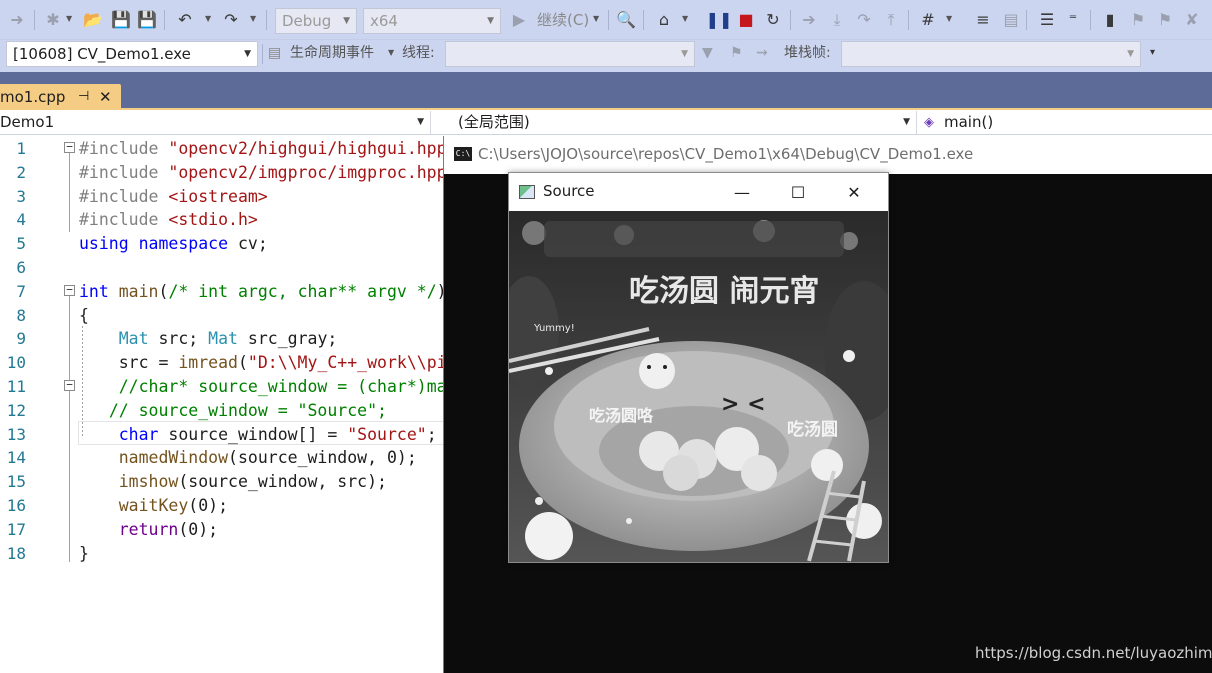 Image resolution: width=1212 pixels, height=673 pixels. I want to click on code-token: /* int argc, char** argv */, so click(302, 291).